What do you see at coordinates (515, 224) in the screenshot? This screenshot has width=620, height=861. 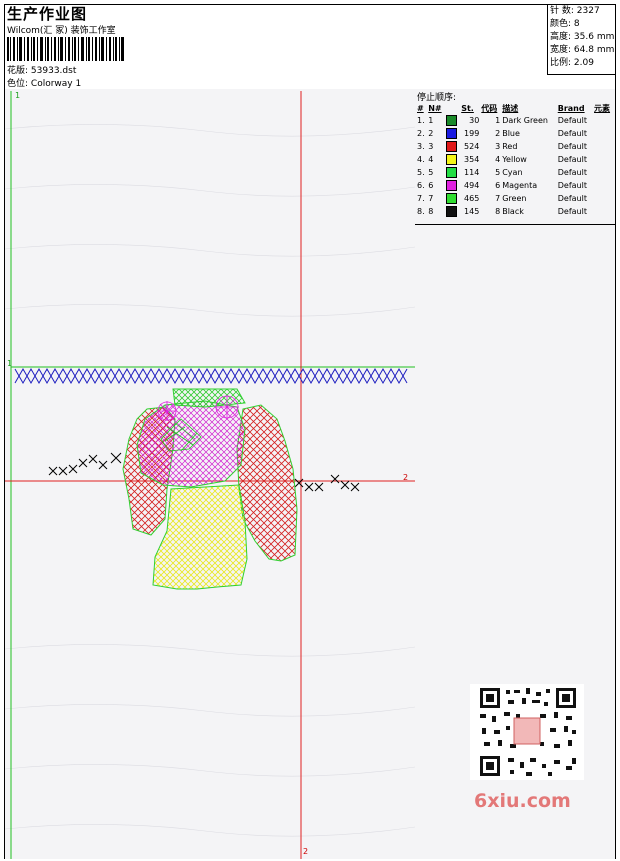 I see `panel-divider` at bounding box center [515, 224].